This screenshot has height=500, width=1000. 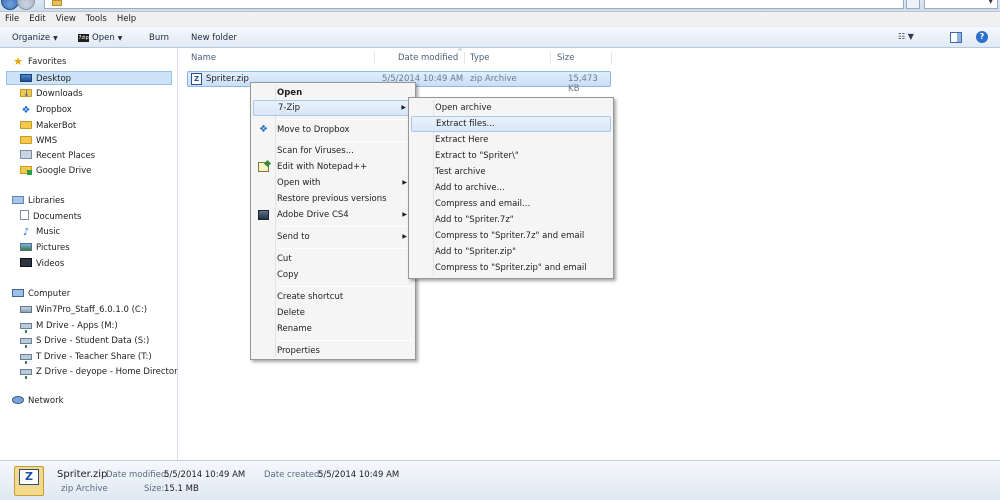 I want to click on details-type: zip Archive, so click(x=84, y=489).